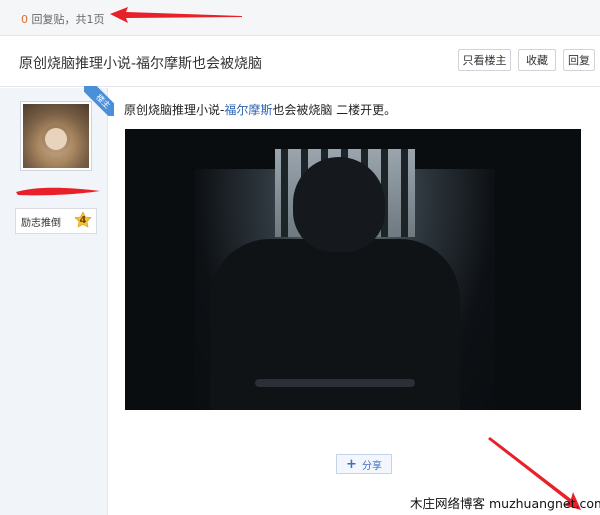 The width and height of the screenshot is (600, 515). I want to click on annotation-arrow-top, so click(176, 15).